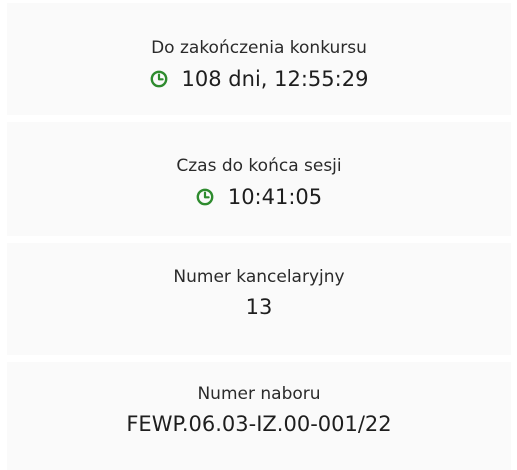 The image size is (517, 470). What do you see at coordinates (259, 166) in the screenshot?
I see `session-timeout-label: Czas do końca sesji` at bounding box center [259, 166].